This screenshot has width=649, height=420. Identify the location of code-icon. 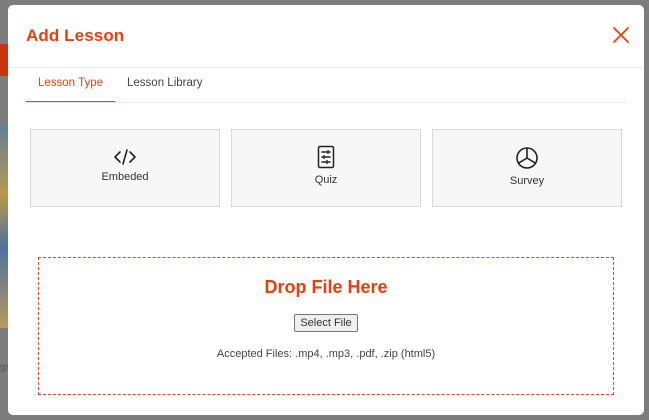
(125, 157).